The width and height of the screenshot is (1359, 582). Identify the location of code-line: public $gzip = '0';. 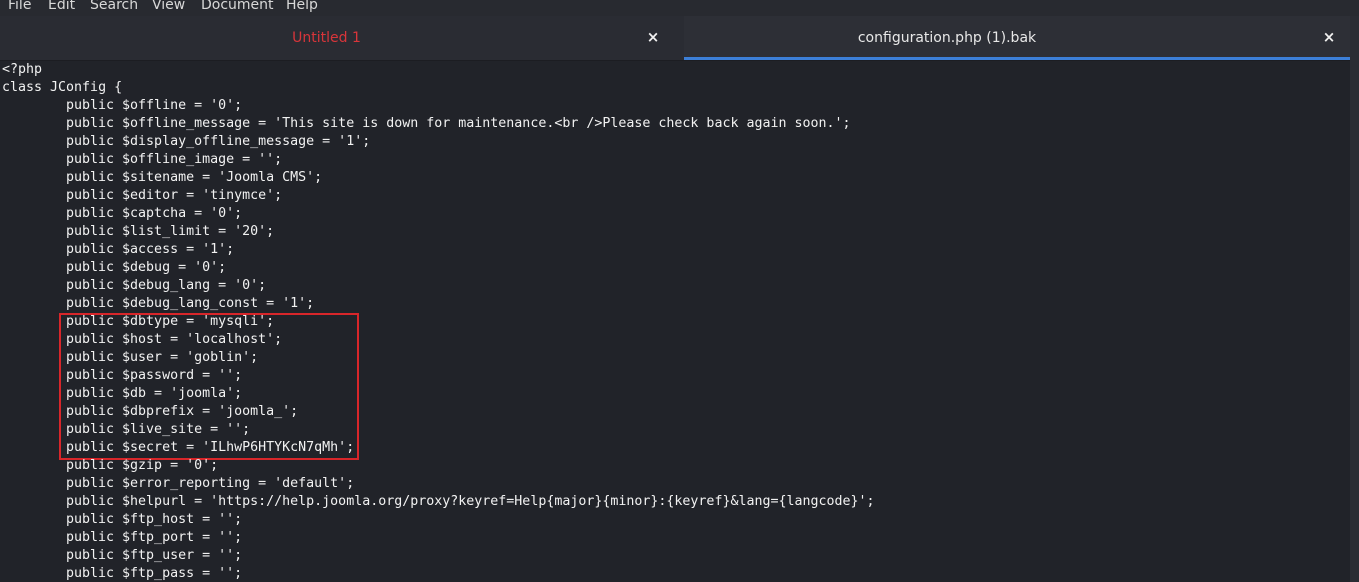
(142, 465).